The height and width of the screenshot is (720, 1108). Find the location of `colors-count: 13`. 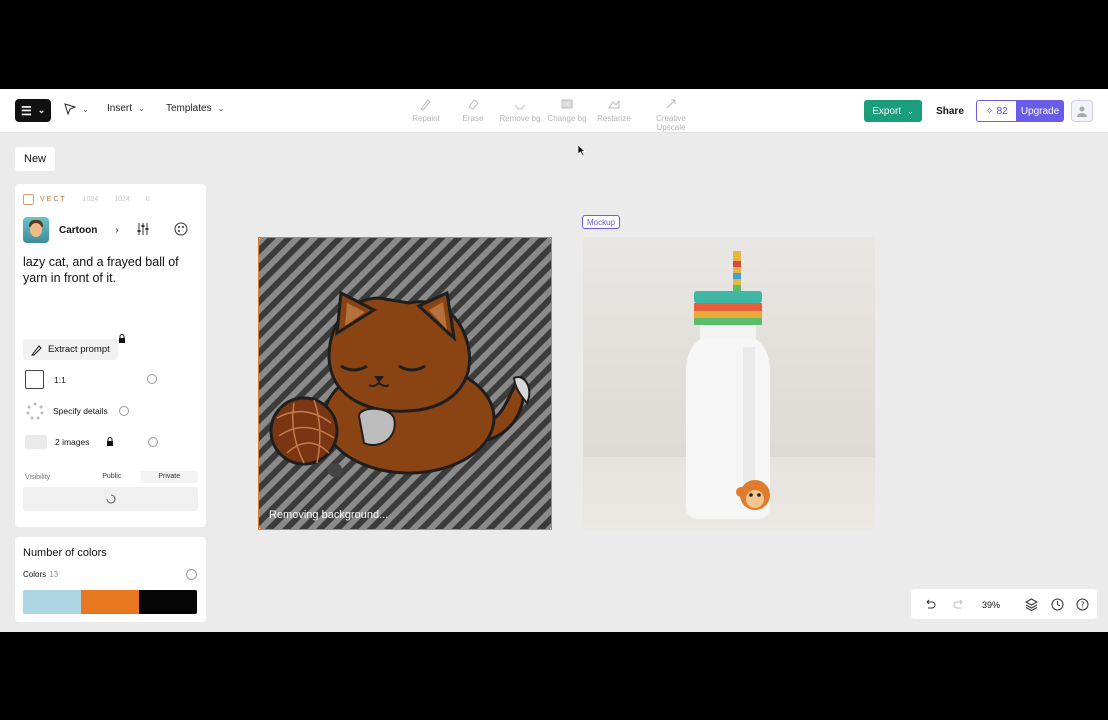

colors-count: 13 is located at coordinates (54, 574).